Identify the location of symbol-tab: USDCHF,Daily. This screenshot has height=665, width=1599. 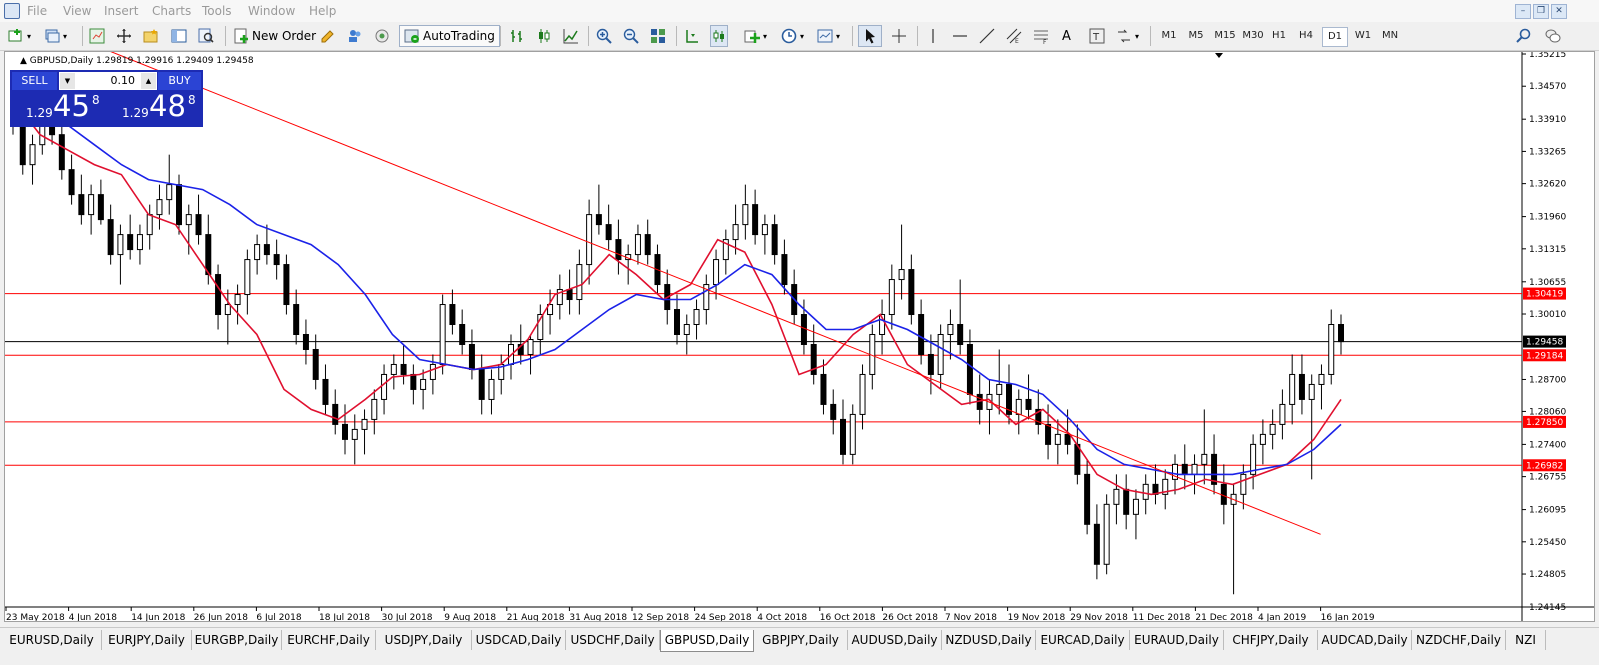
(613, 640).